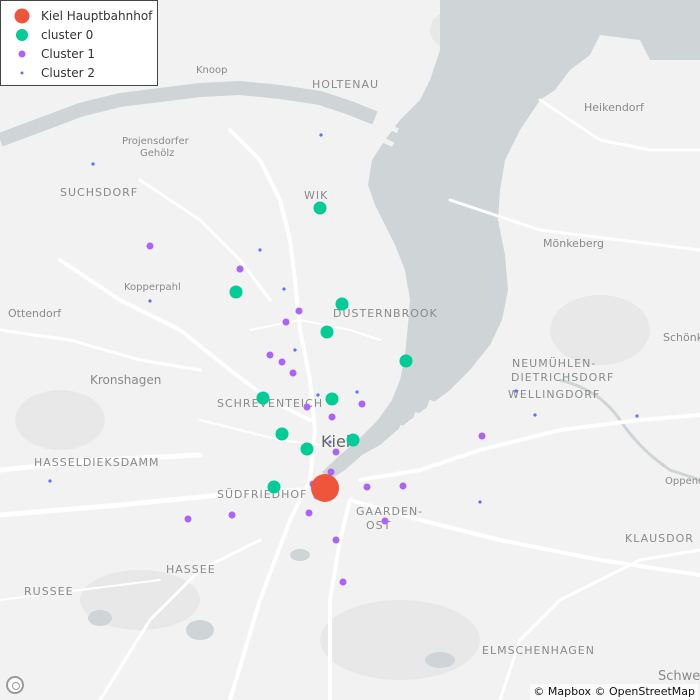  Describe the element at coordinates (389, 511) in the screenshot. I see `place-label: GAARDEN-` at that location.